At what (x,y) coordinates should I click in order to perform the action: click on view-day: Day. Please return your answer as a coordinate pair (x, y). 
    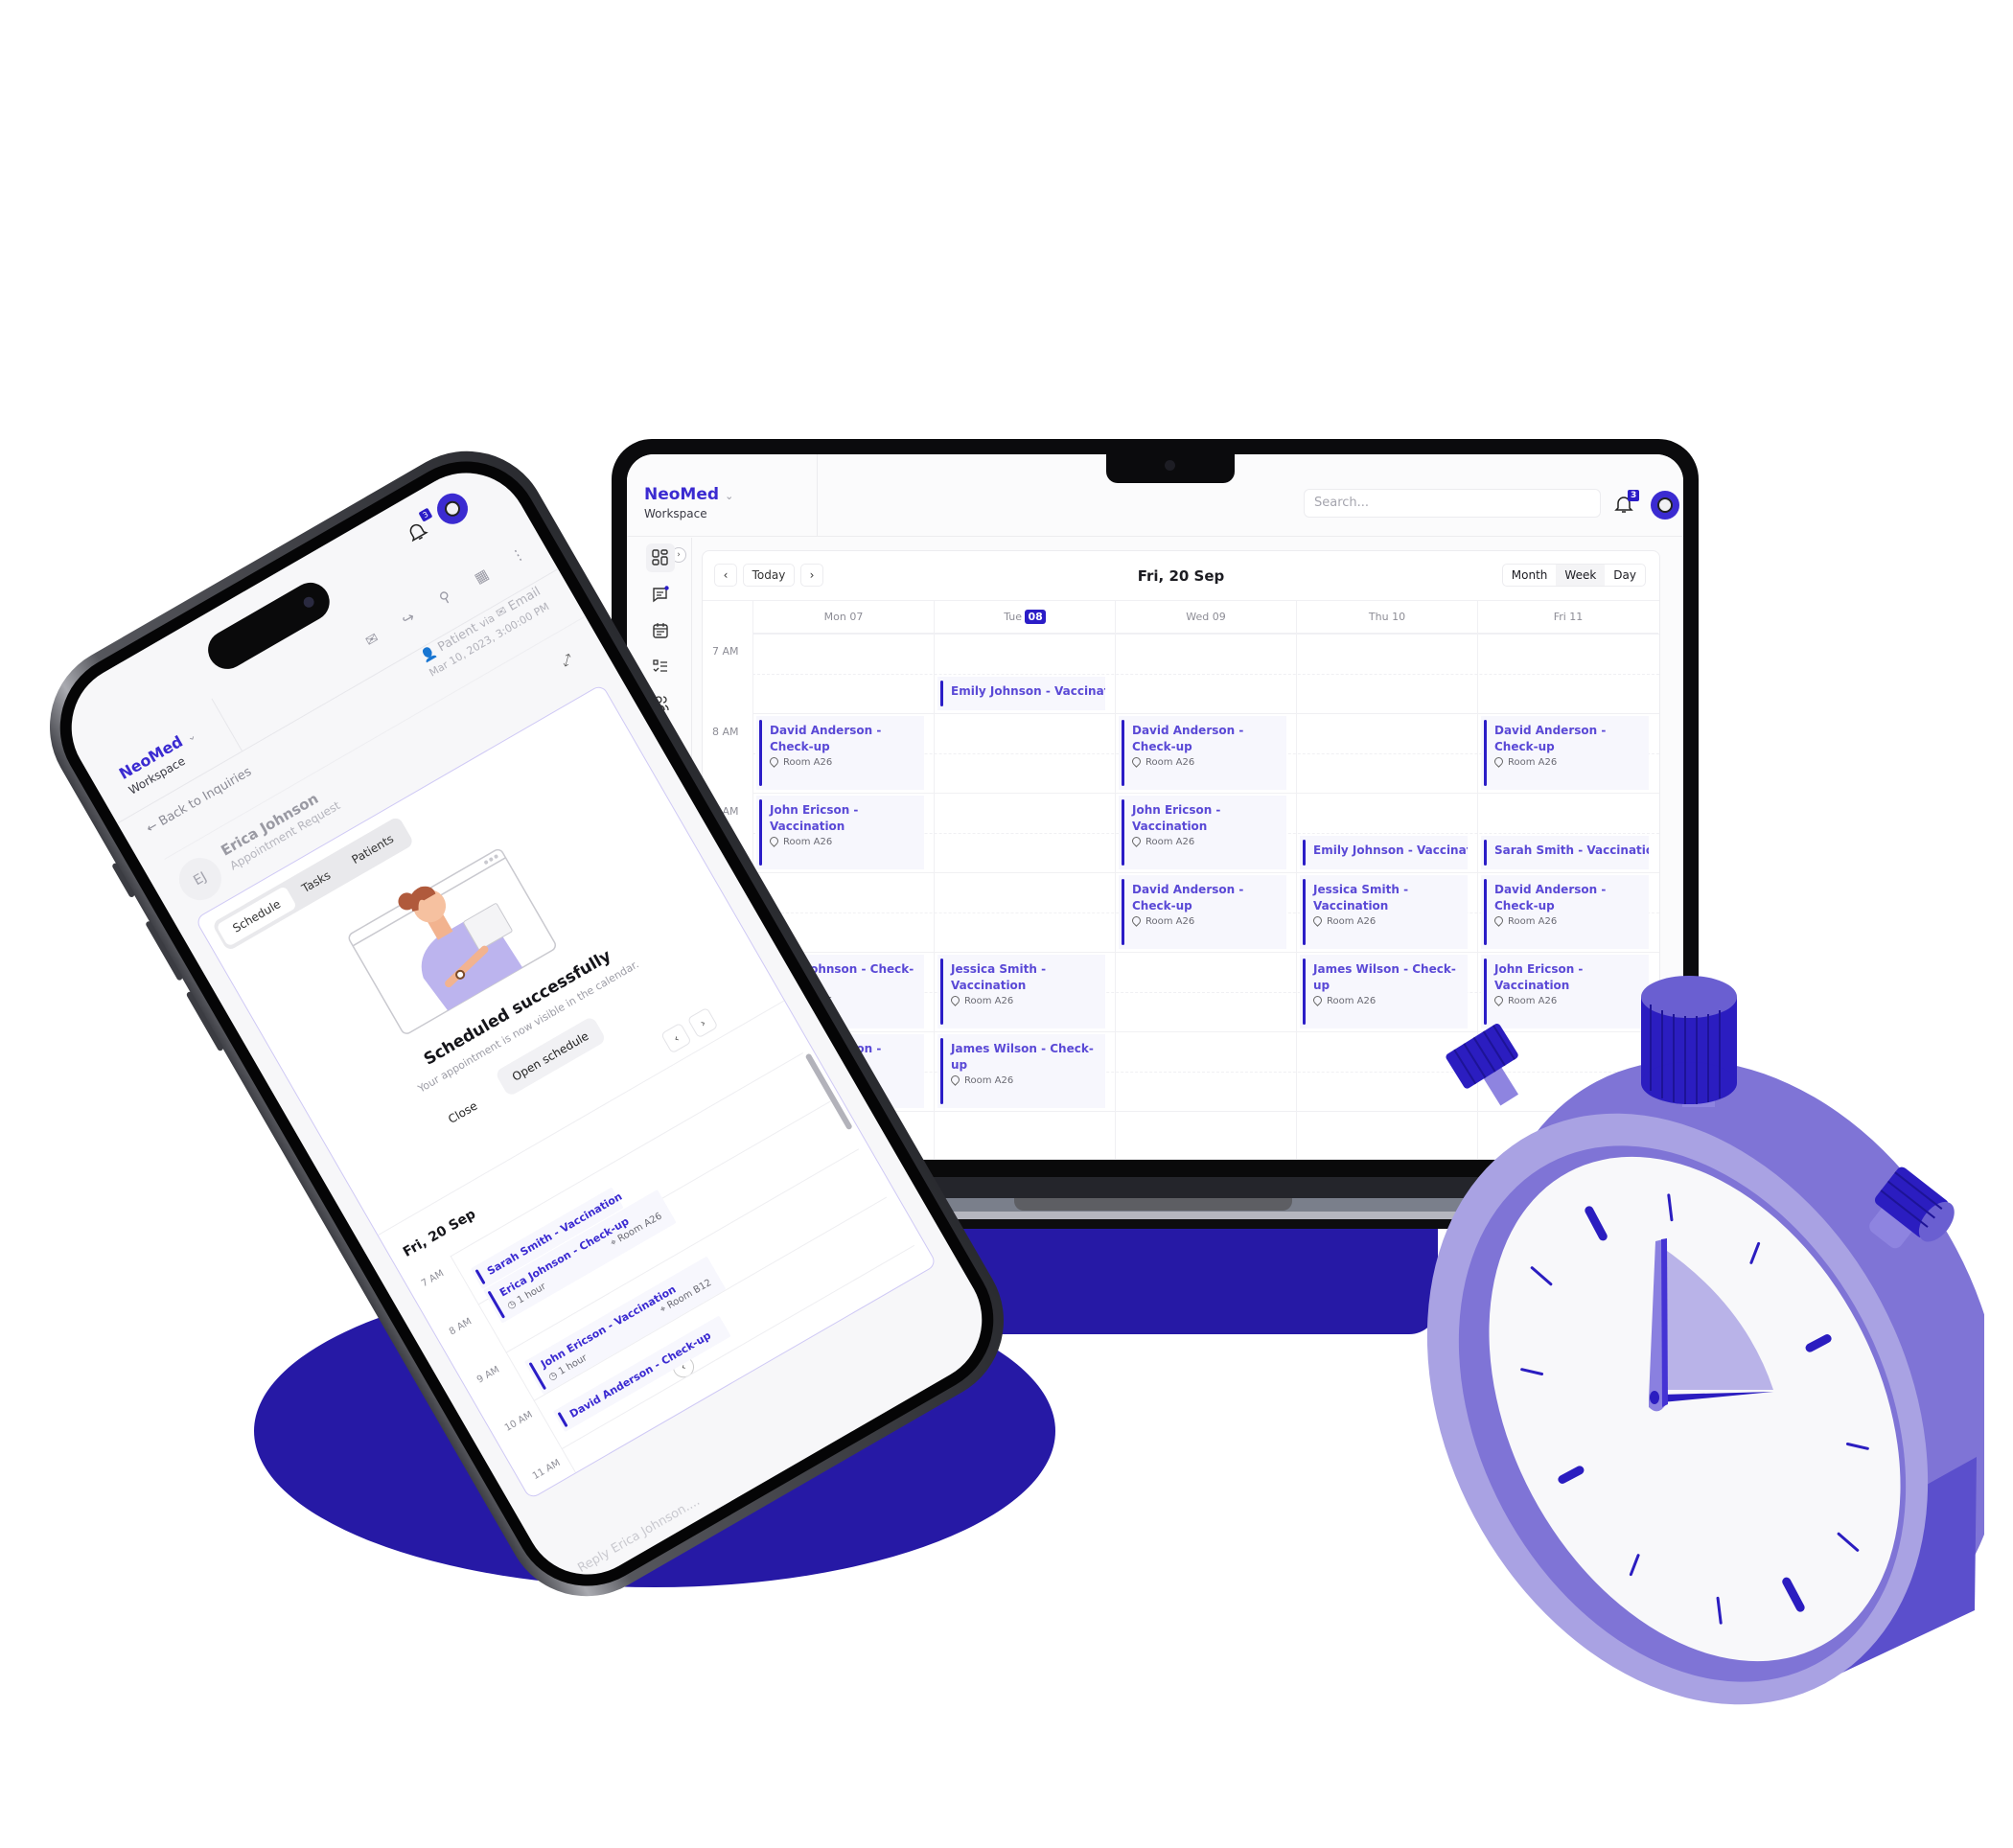
    Looking at the image, I should click on (1625, 575).